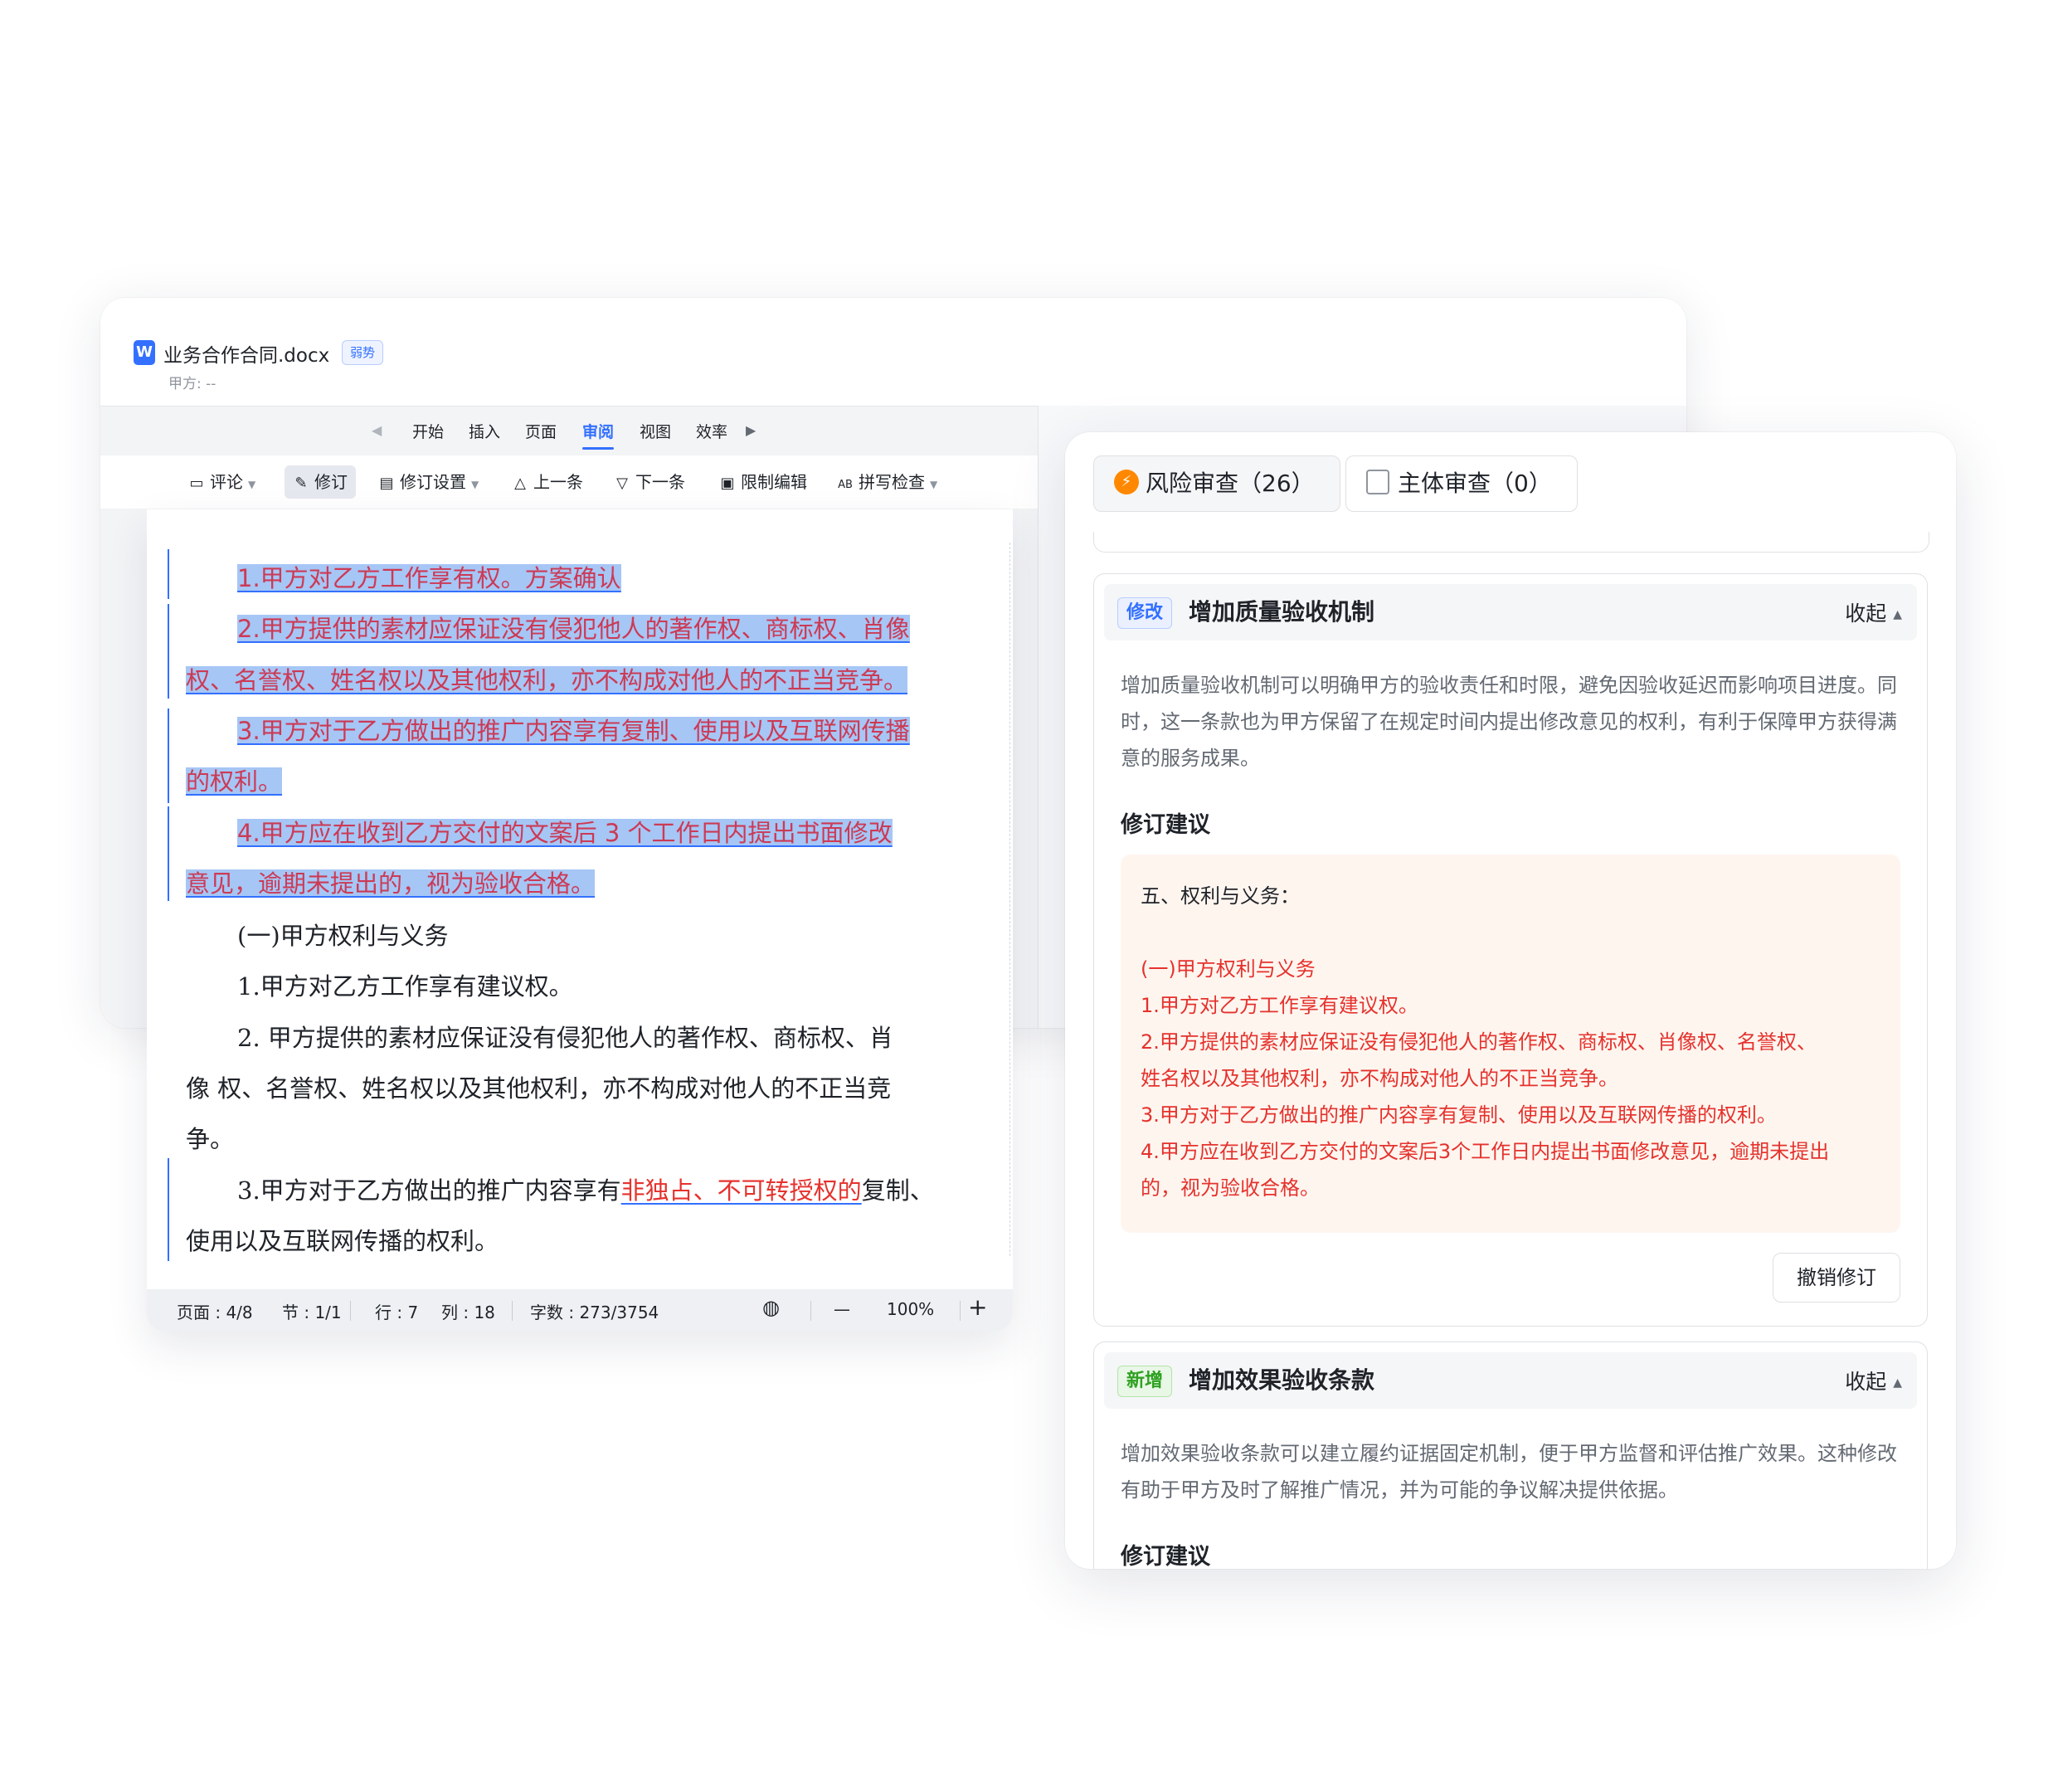 The height and width of the screenshot is (1792, 2053). What do you see at coordinates (741, 1190) in the screenshot?
I see `inserted-revision-text: 非独占、不可转授权的` at bounding box center [741, 1190].